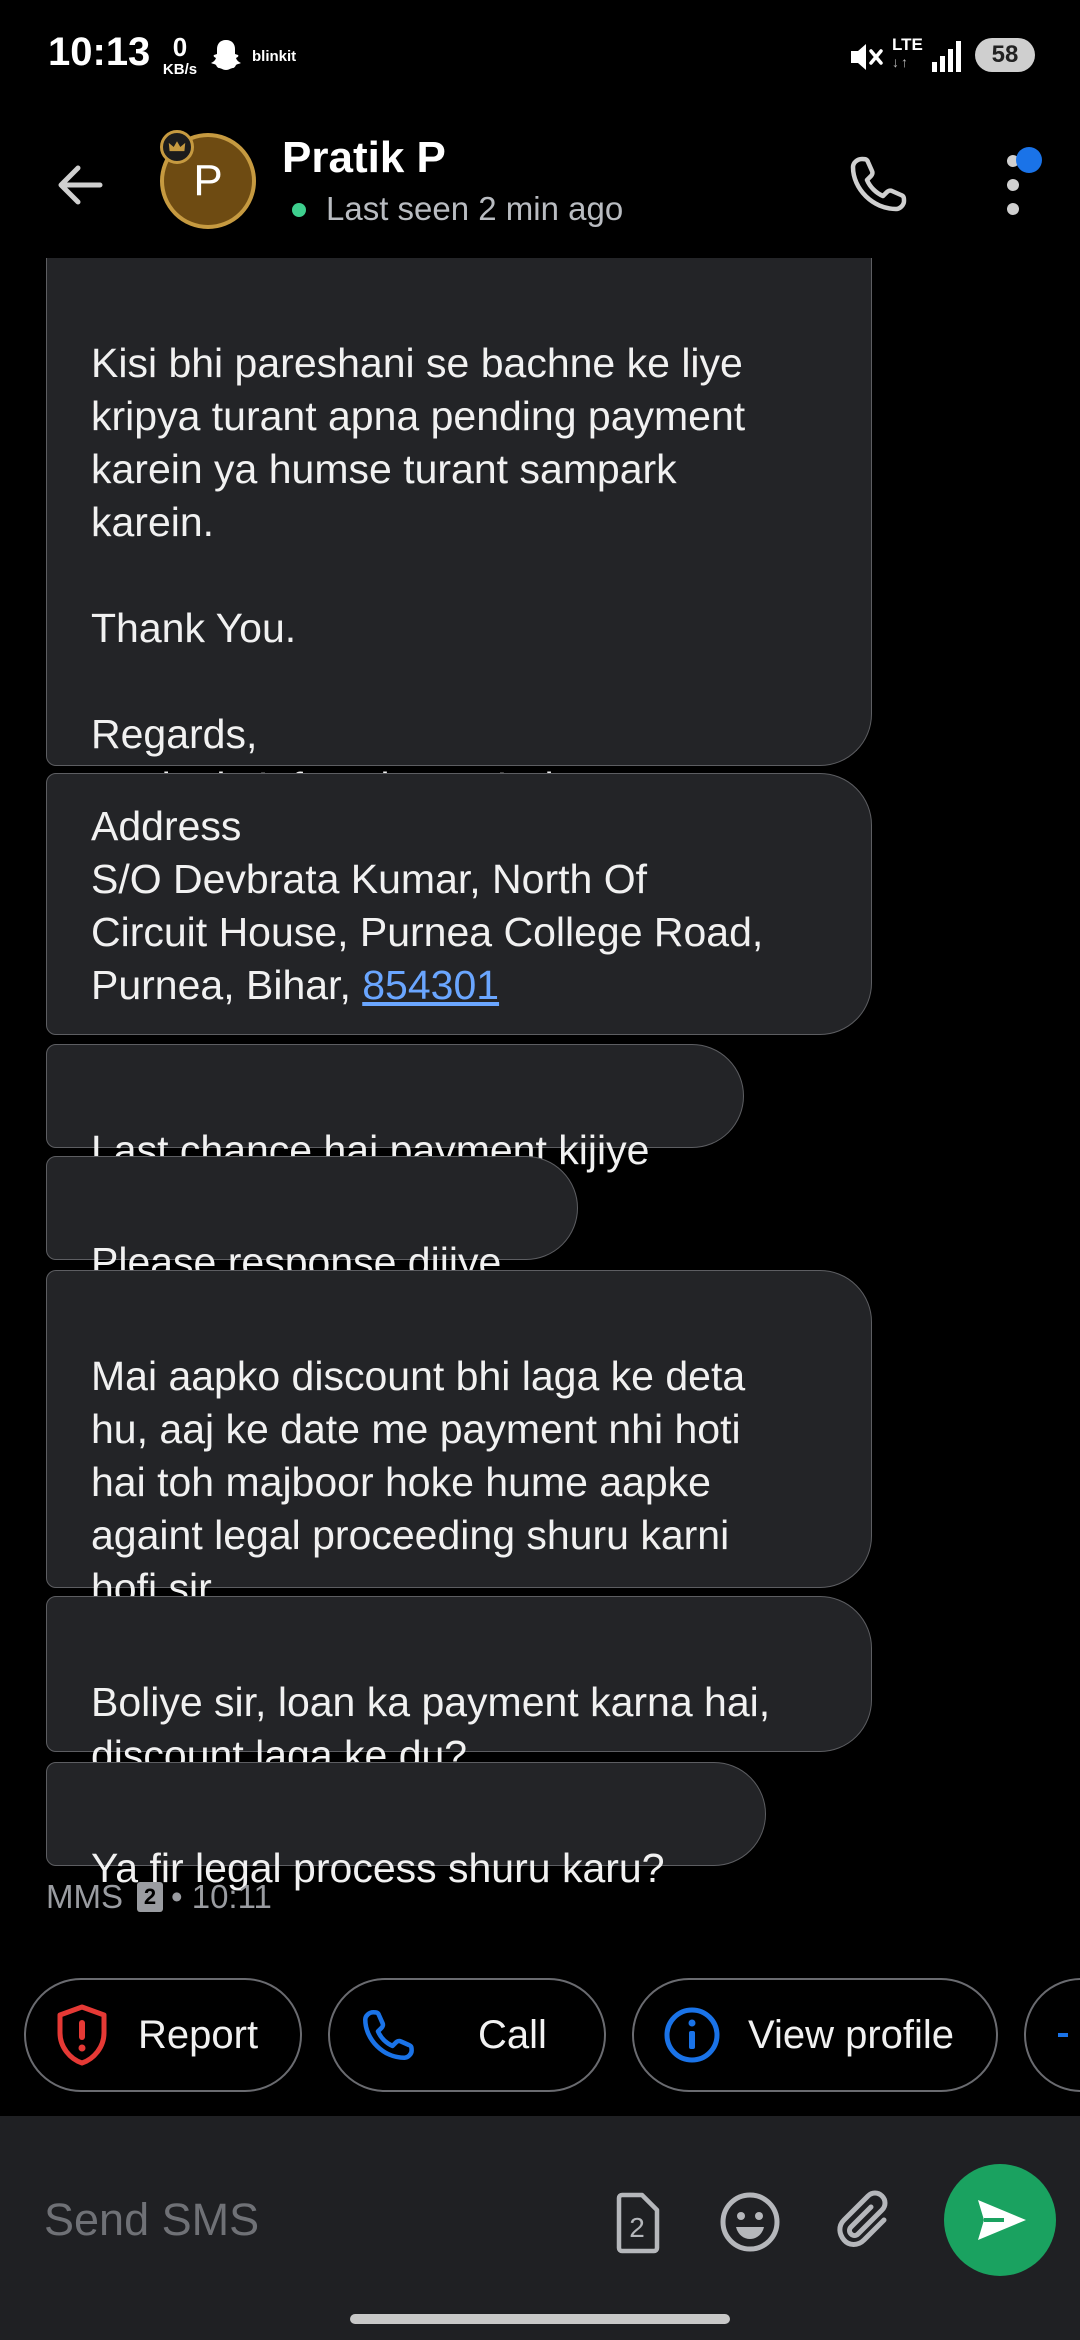 Image resolution: width=1080 pixels, height=2340 pixels. Describe the element at coordinates (540, 187) in the screenshot. I see `conversation-header: P Pratik P Last seen 2 min ago` at that location.